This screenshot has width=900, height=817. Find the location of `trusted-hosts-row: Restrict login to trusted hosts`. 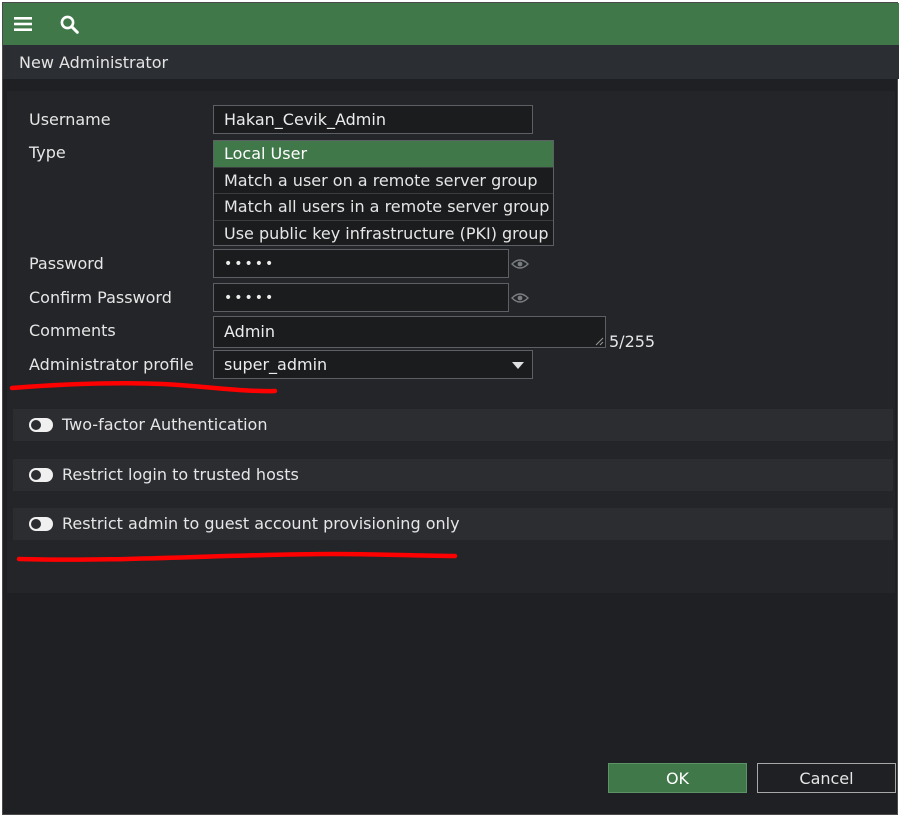

trusted-hosts-row: Restrict login to trusted hosts is located at coordinates (453, 475).